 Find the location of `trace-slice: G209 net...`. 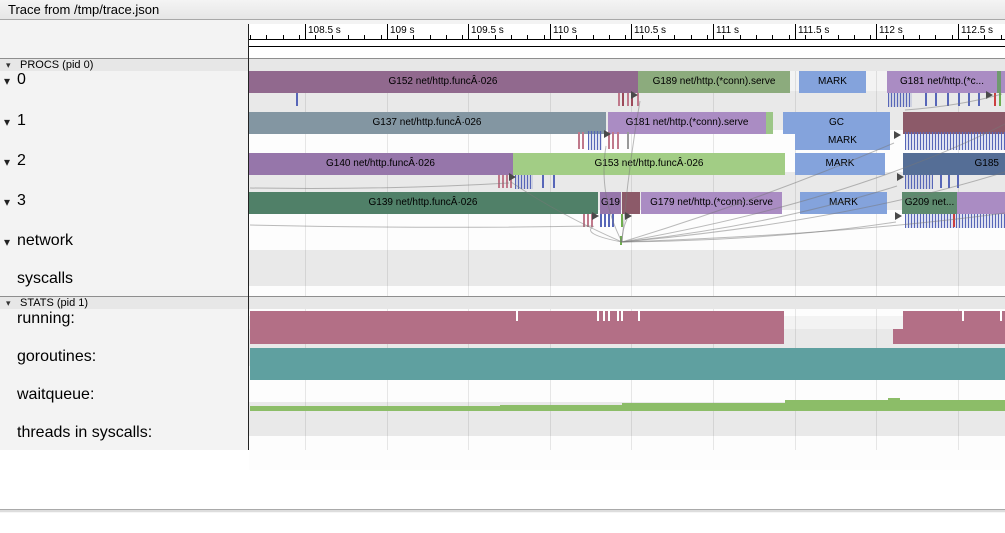

trace-slice: G209 net... is located at coordinates (929, 203).